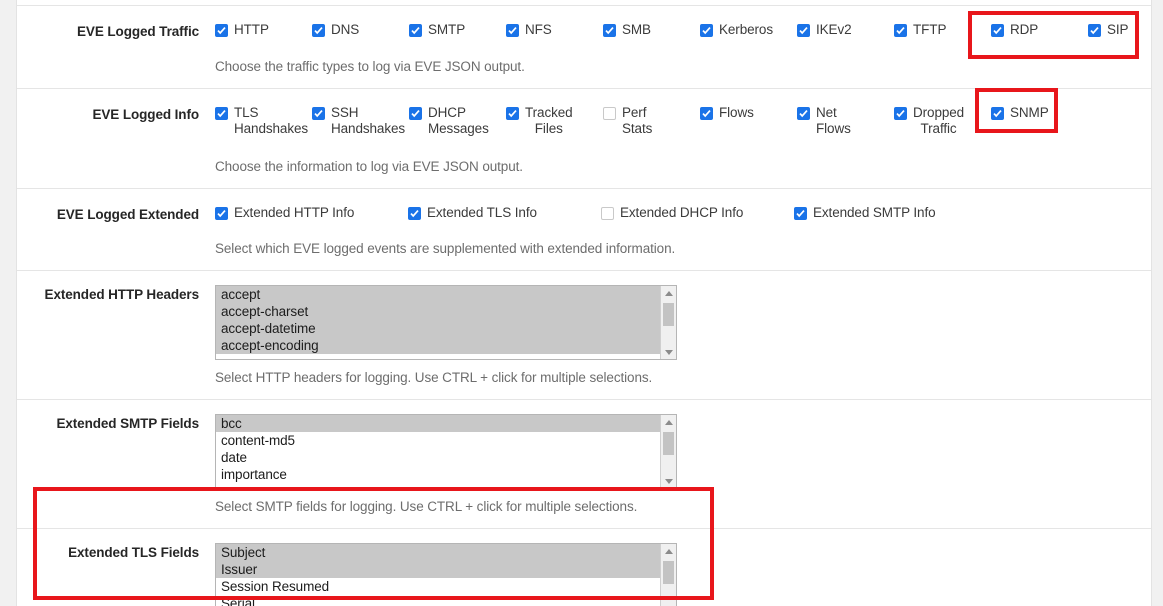  Describe the element at coordinates (414, 213) in the screenshot. I see `checkbox-box-extended-tls-info` at that location.